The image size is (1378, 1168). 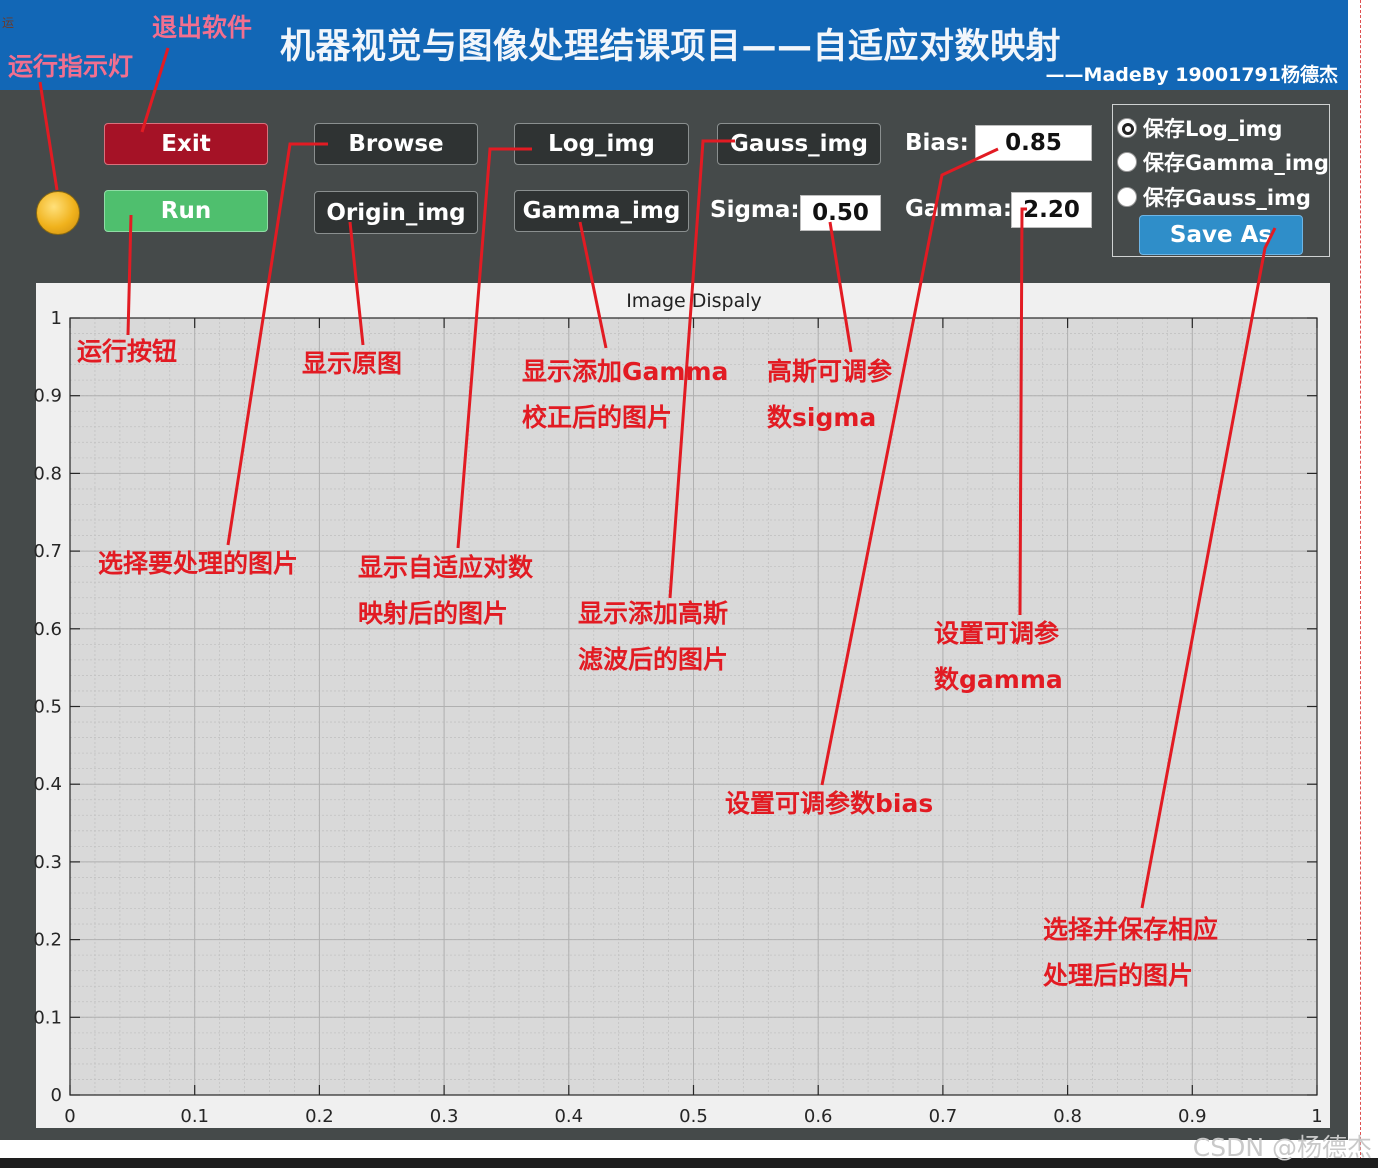 I want to click on x-tick-label: 0.7, so click(x=943, y=1116).